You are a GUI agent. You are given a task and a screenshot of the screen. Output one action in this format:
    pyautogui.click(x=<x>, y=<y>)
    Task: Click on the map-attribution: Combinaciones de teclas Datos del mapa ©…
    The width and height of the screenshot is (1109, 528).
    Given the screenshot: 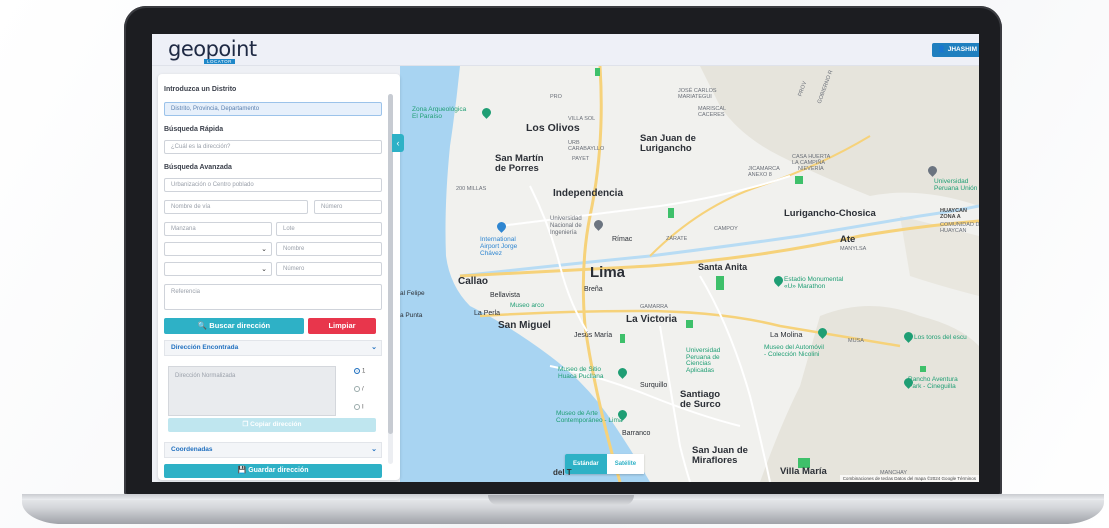 What is the action you would take?
    pyautogui.click(x=909, y=478)
    